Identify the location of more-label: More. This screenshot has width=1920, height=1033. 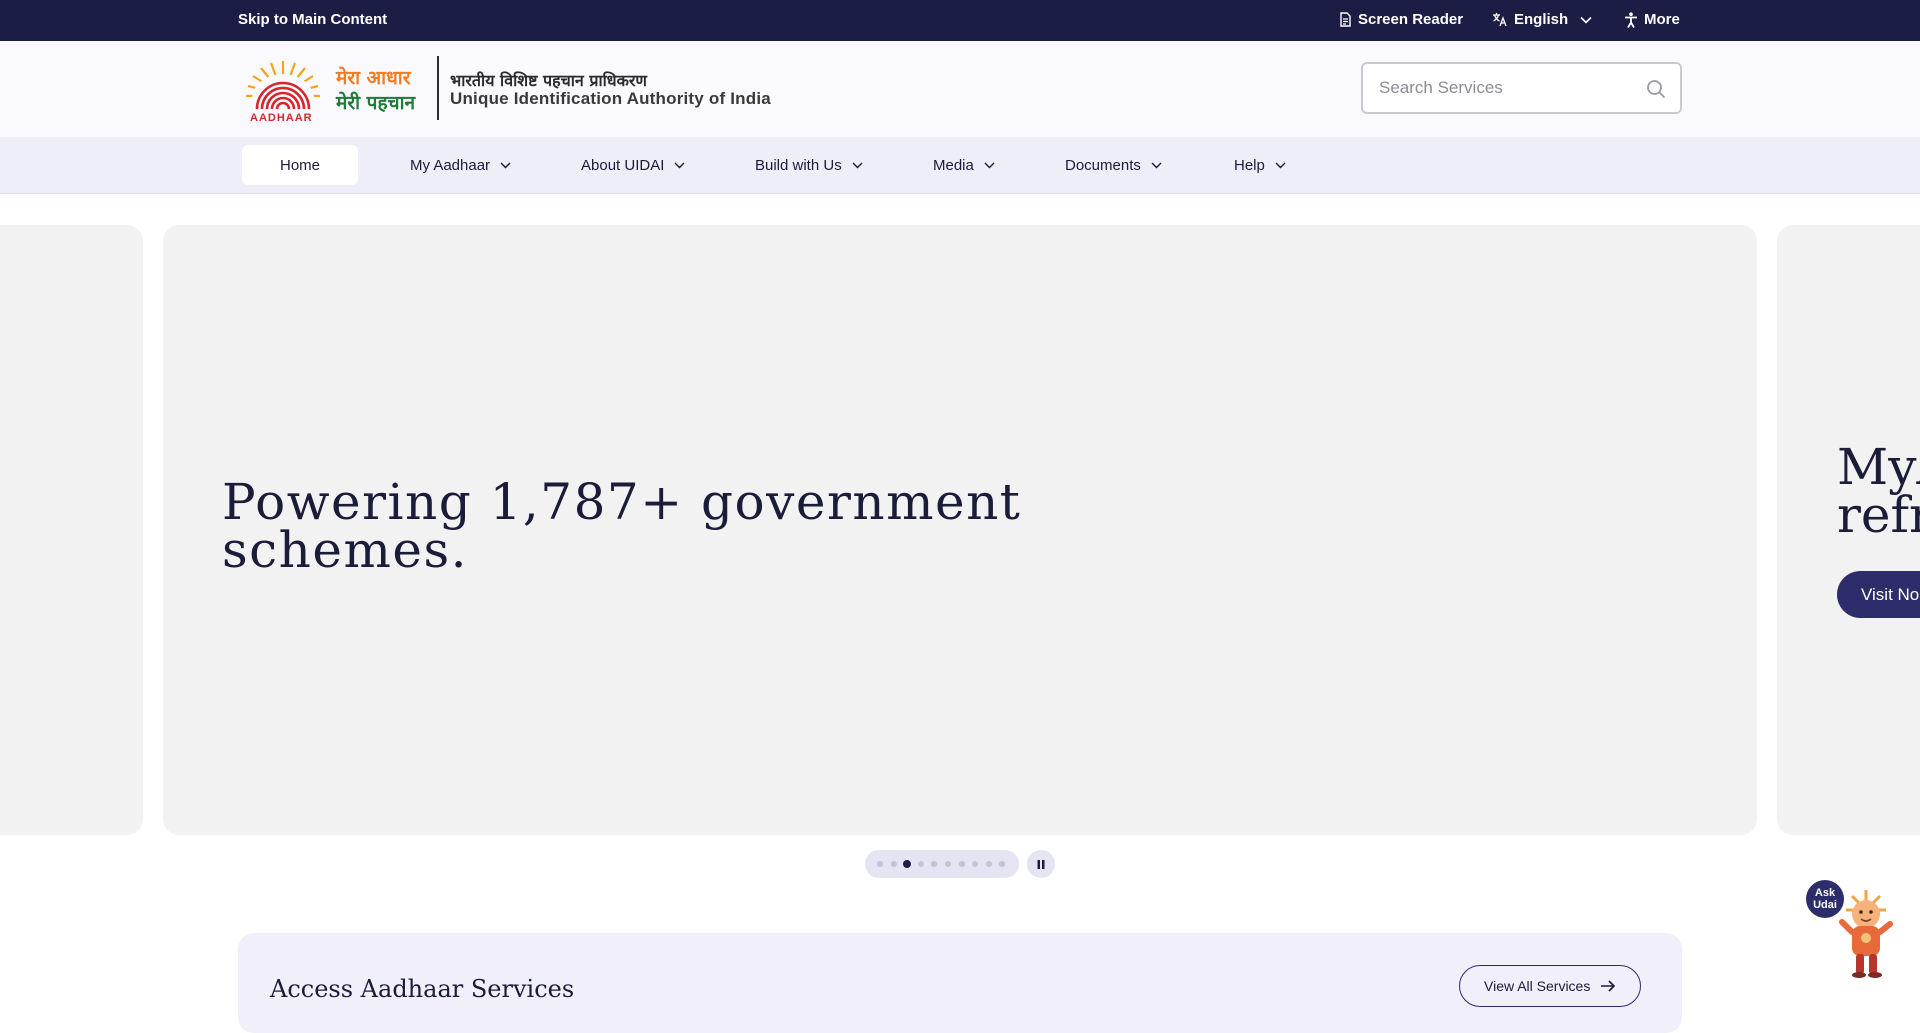
(1662, 19).